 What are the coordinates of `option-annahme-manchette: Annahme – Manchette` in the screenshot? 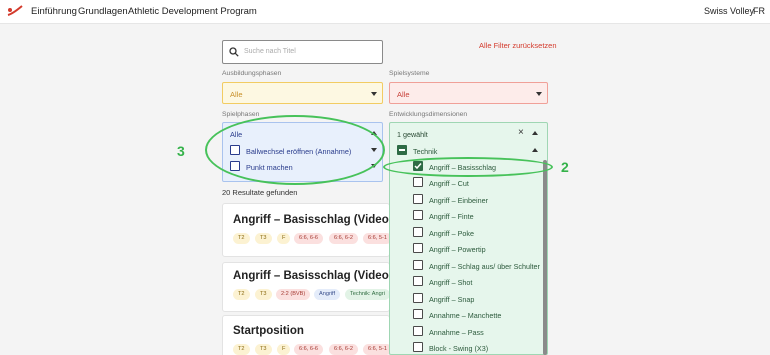 It's located at (465, 315).